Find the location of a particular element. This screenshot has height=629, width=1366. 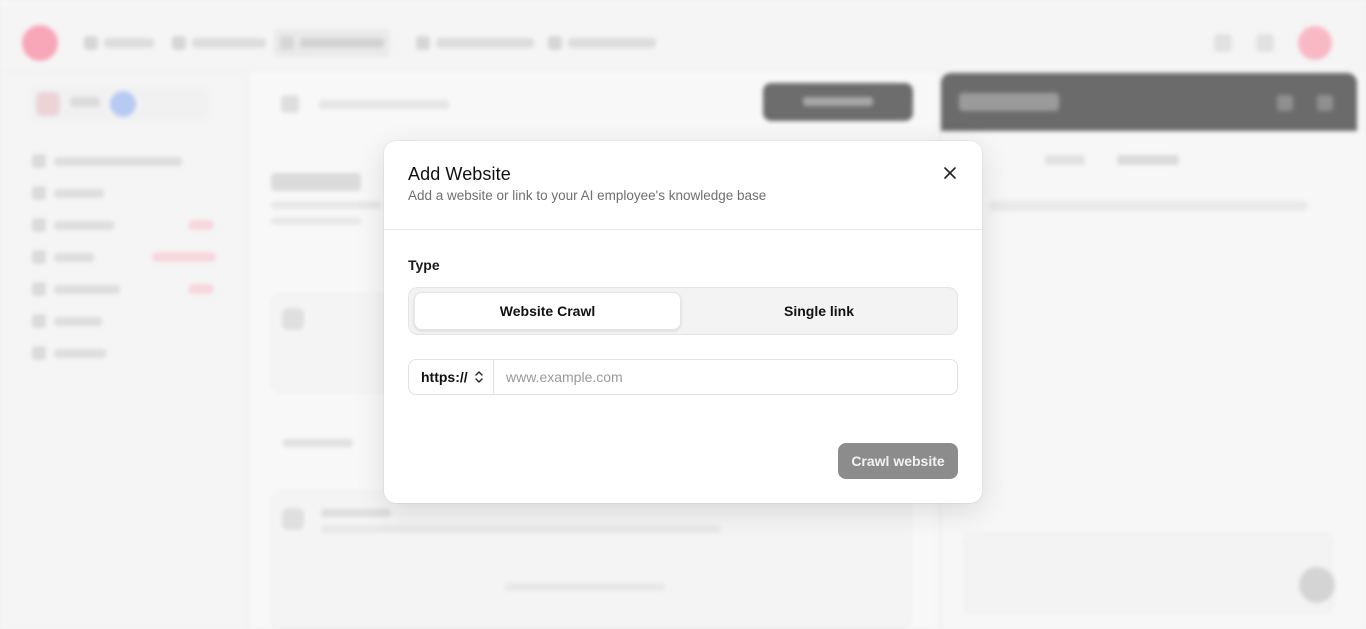

type-label: Type is located at coordinates (424, 265).